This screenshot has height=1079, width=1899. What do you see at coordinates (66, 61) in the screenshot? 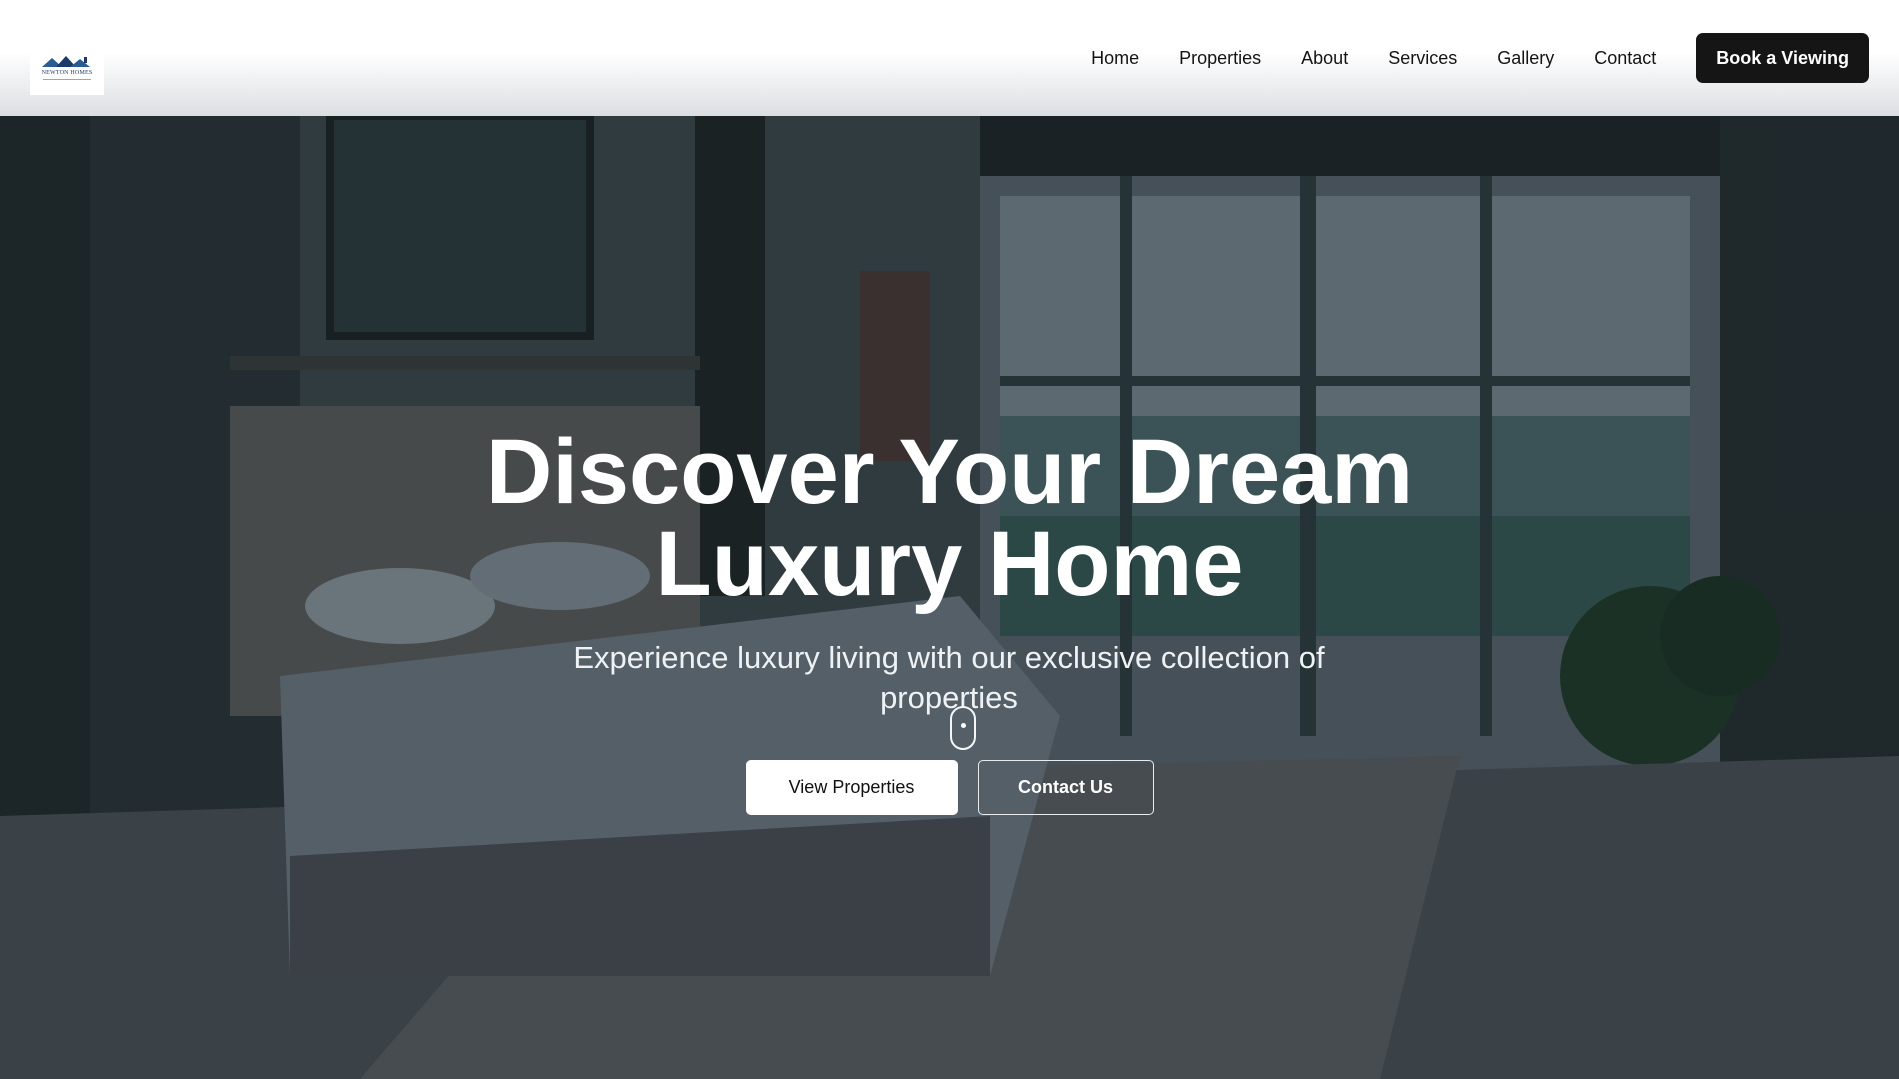
I see `house-logo-icon` at bounding box center [66, 61].